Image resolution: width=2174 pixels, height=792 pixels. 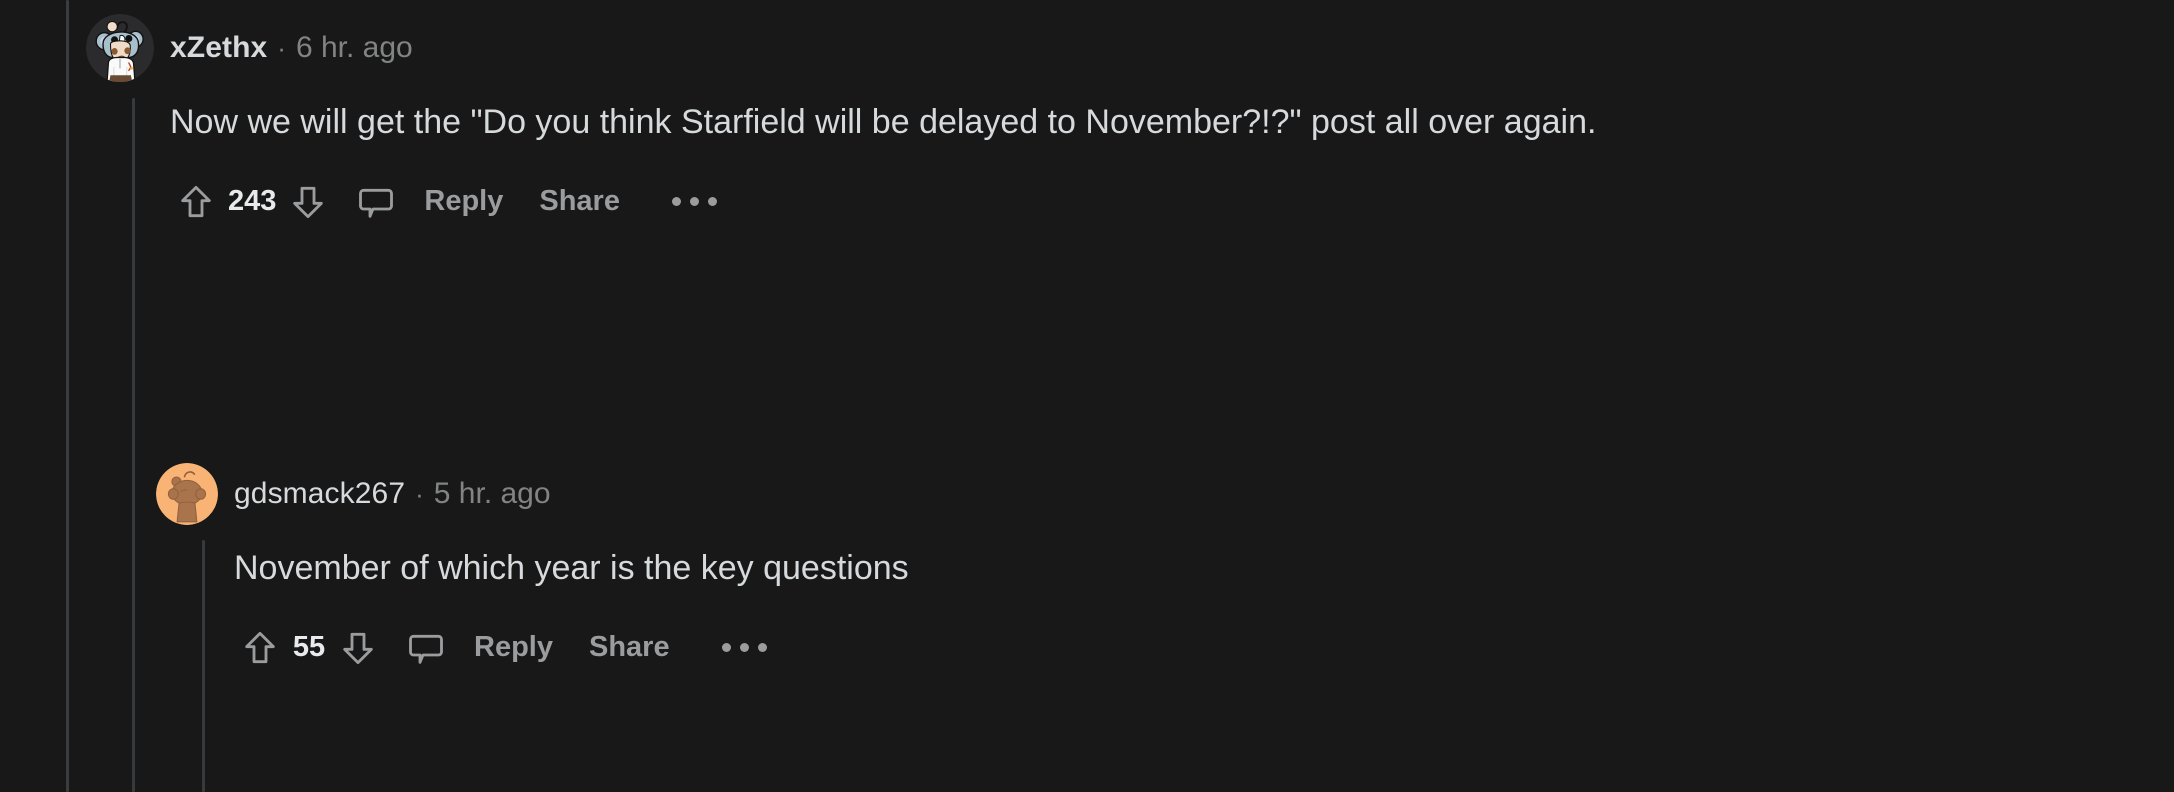 I want to click on avatar-koala-hoodie, so click(x=120, y=48).